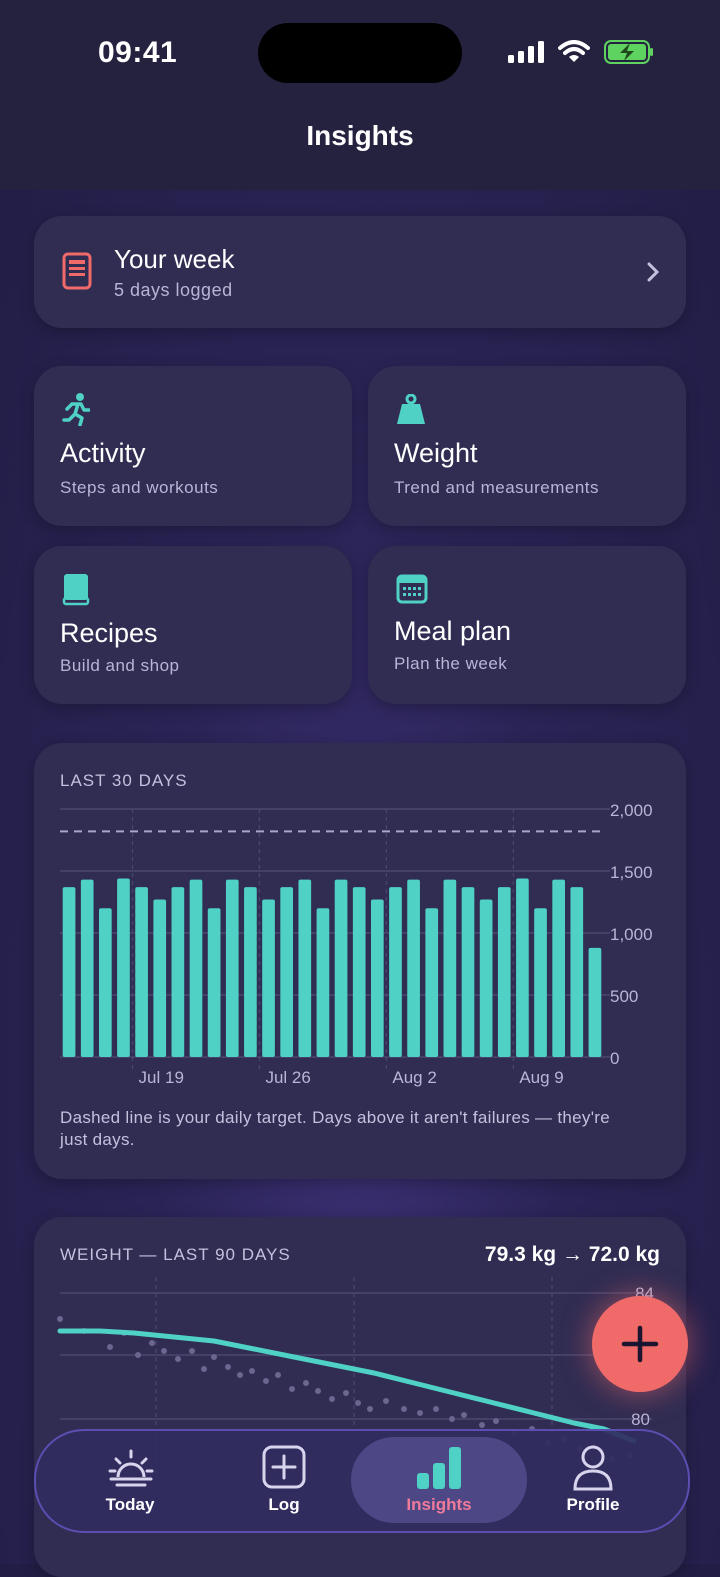  What do you see at coordinates (130, 1504) in the screenshot?
I see `tab-today-label: Today` at bounding box center [130, 1504].